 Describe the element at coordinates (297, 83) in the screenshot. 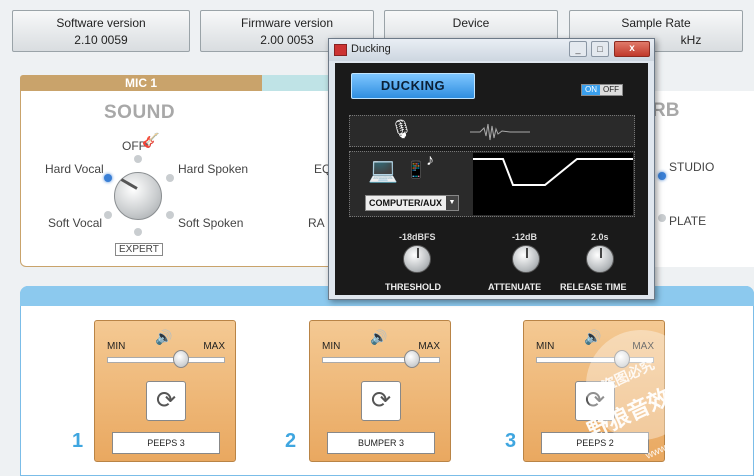

I see `second-tab` at that location.